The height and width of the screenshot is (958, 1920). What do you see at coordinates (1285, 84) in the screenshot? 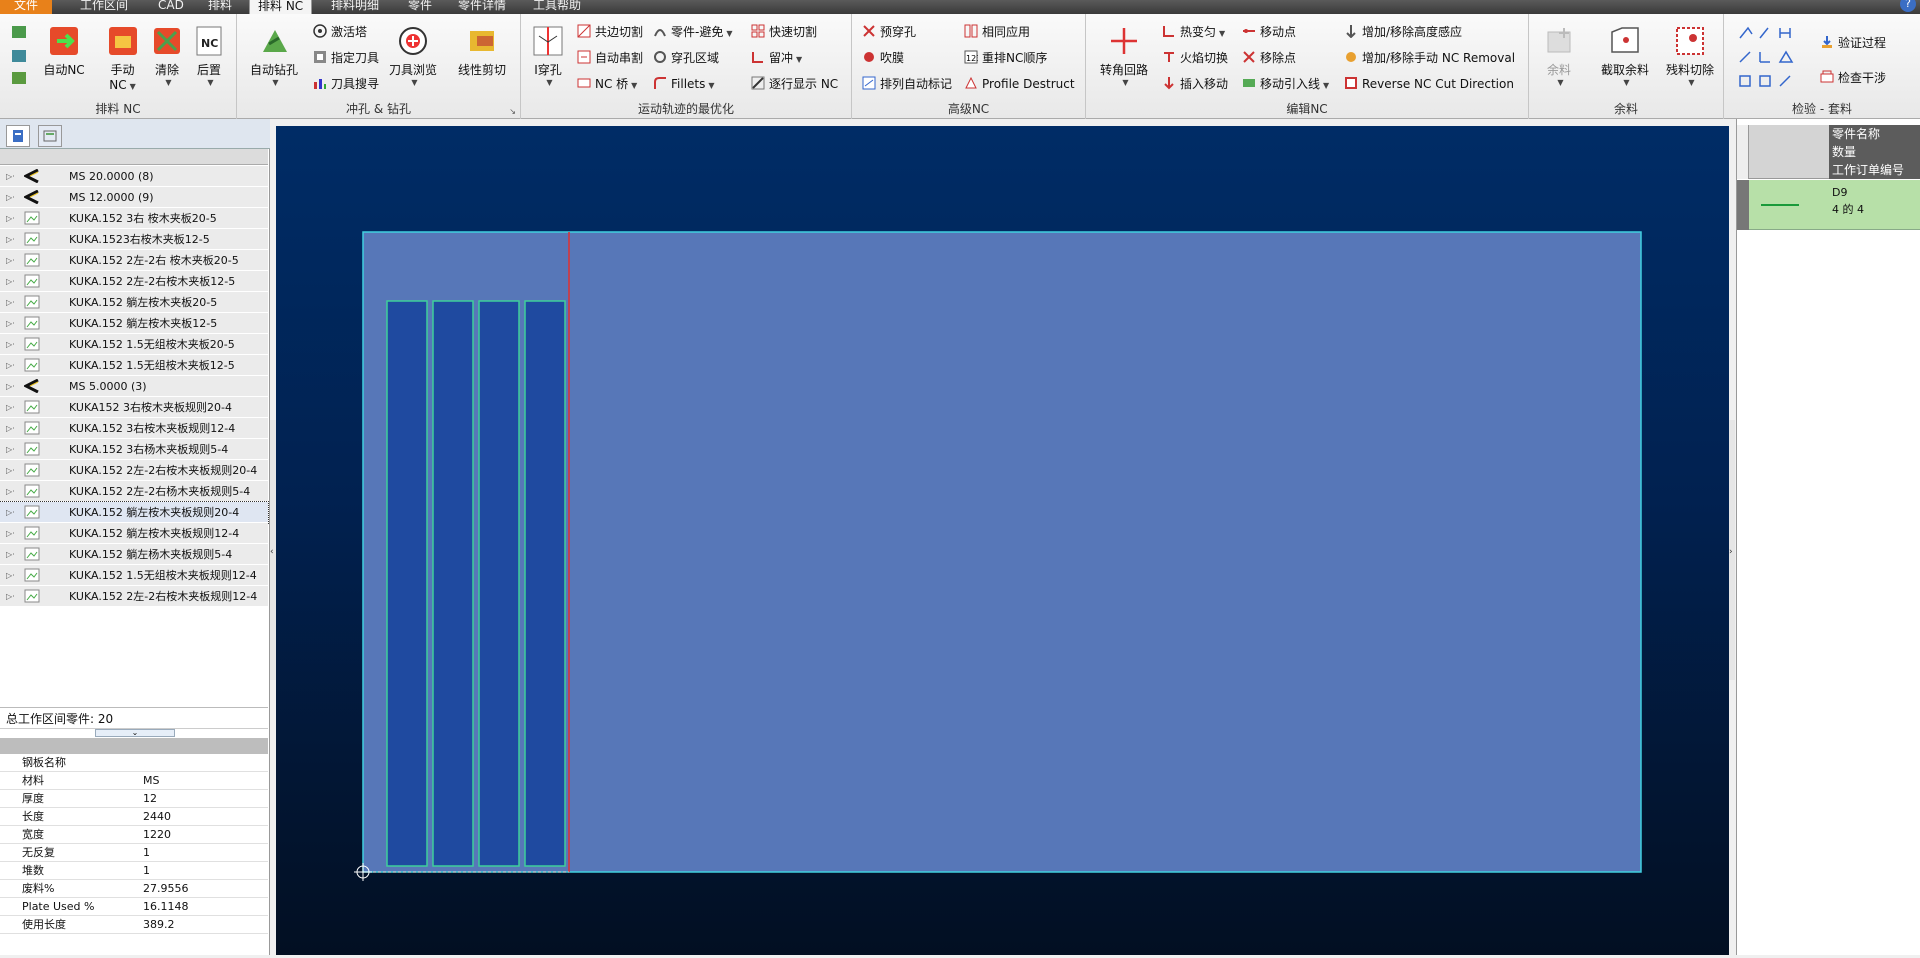
I see `move-lead-button: 移动引入线 ▼` at bounding box center [1285, 84].